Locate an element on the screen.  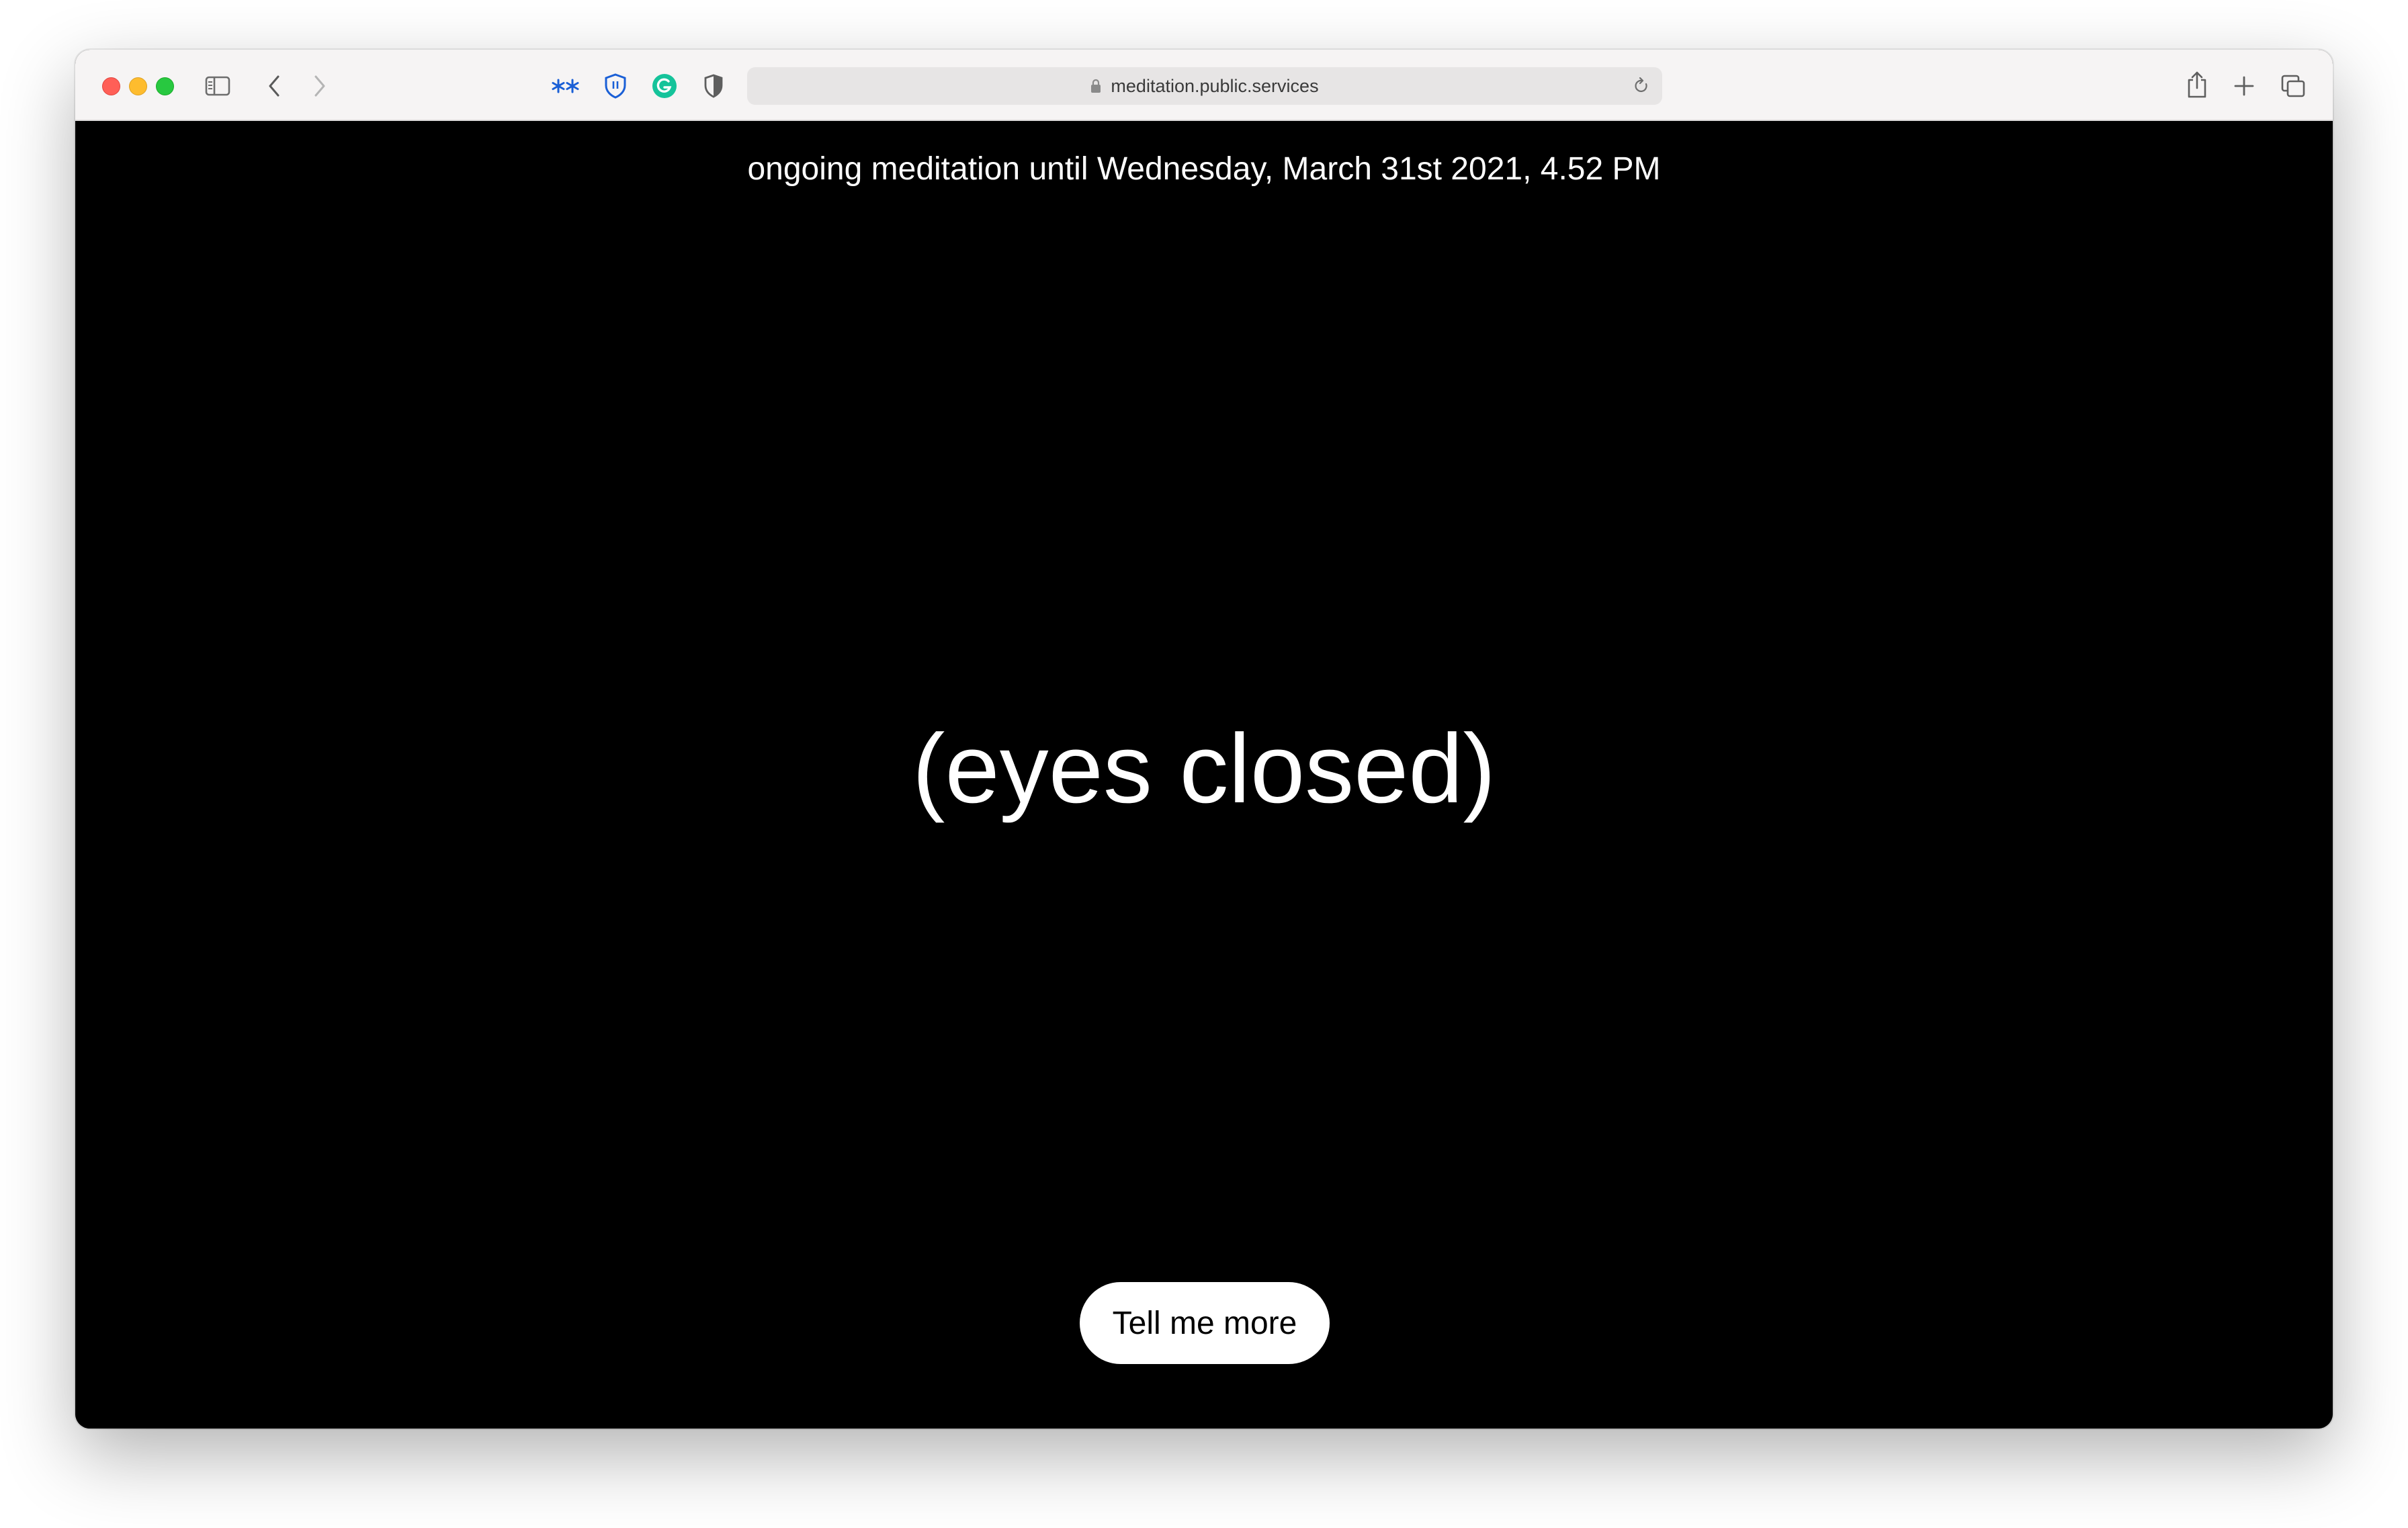
minimize-window-button is located at coordinates (138, 86).